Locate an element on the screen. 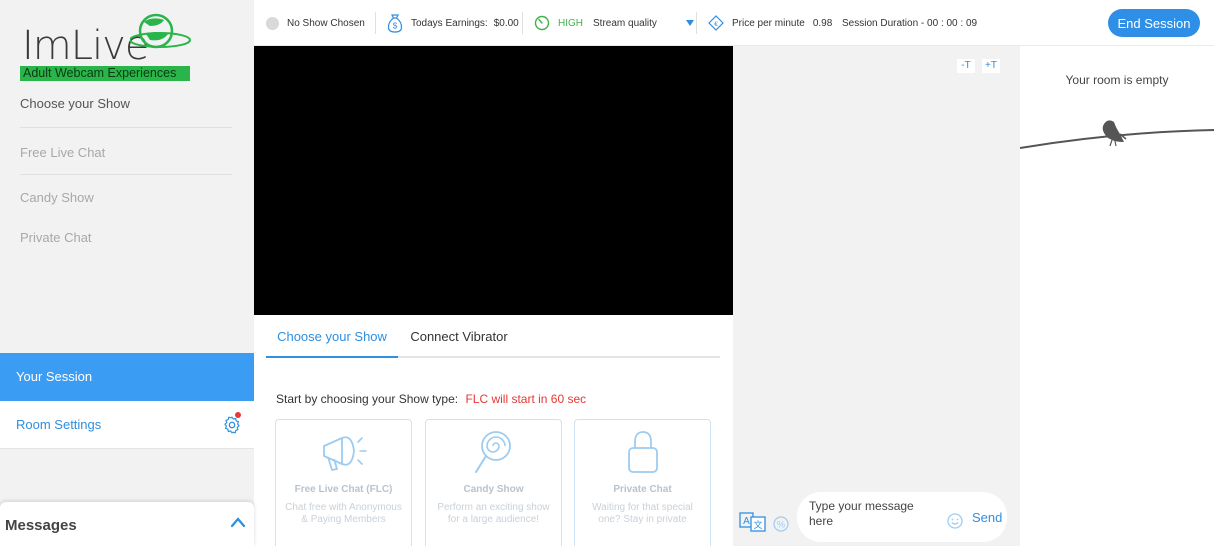 The width and height of the screenshot is (1214, 546). earnings-value: $0.00 is located at coordinates (506, 23).